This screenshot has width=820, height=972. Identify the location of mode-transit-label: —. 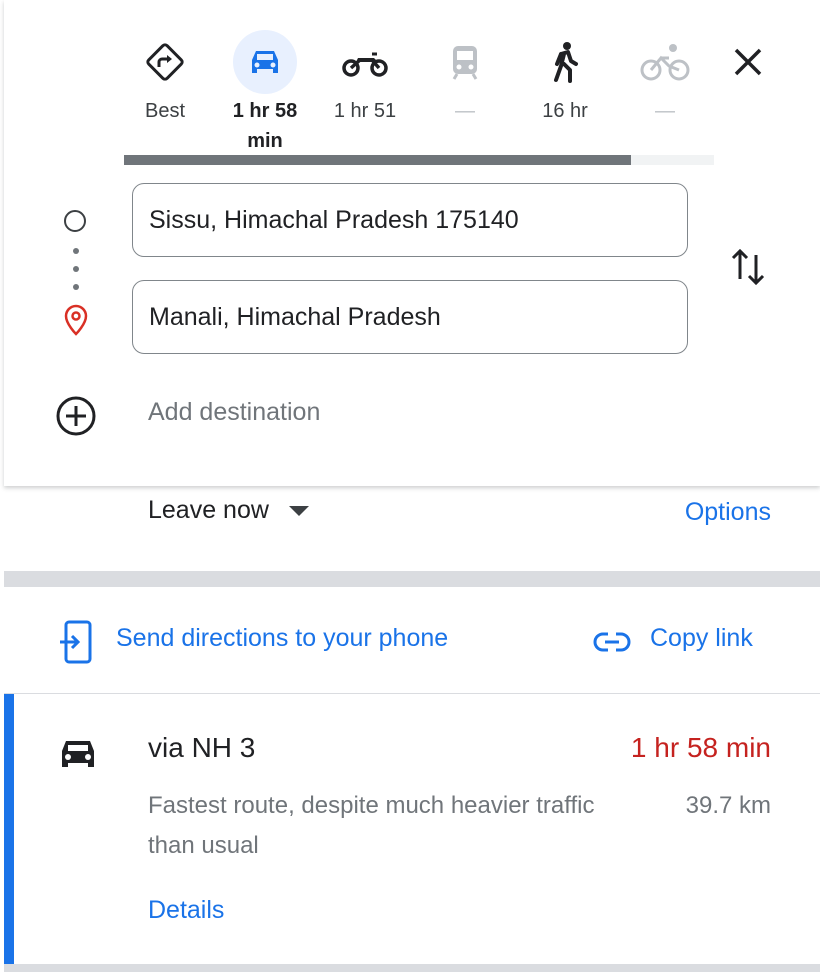
(465, 111).